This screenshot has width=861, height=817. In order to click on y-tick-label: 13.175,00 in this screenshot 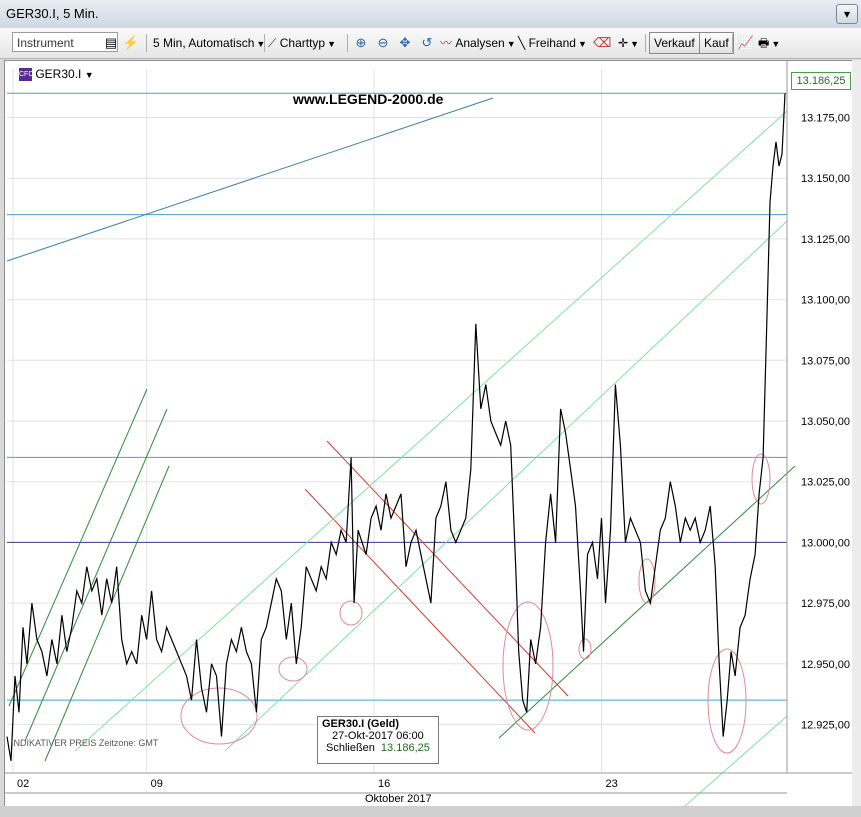, I will do `click(825, 119)`.